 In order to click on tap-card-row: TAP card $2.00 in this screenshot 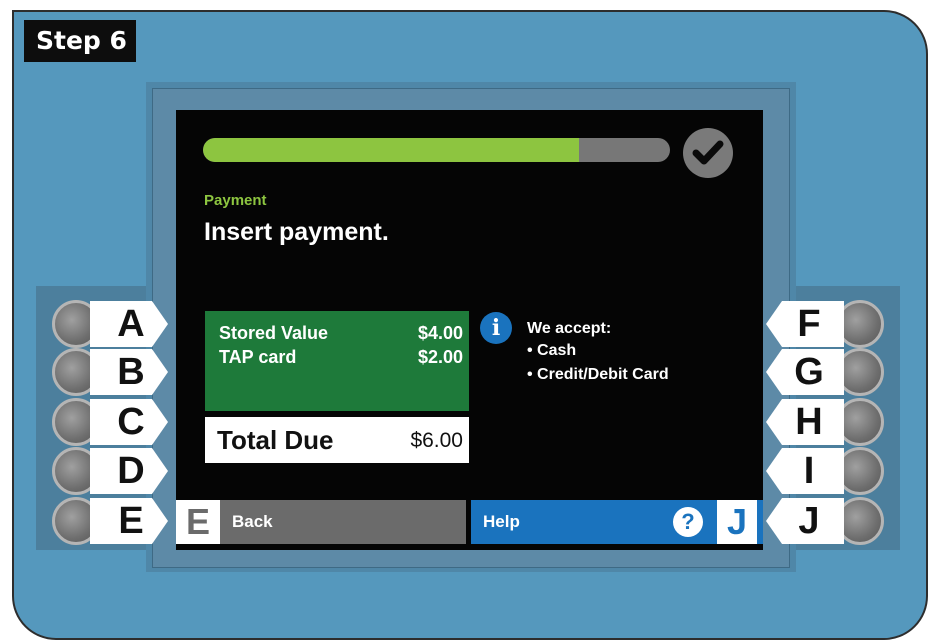, I will do `click(341, 357)`.